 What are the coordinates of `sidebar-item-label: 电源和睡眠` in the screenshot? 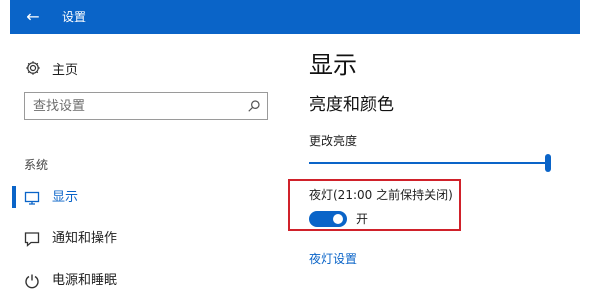 It's located at (85, 280).